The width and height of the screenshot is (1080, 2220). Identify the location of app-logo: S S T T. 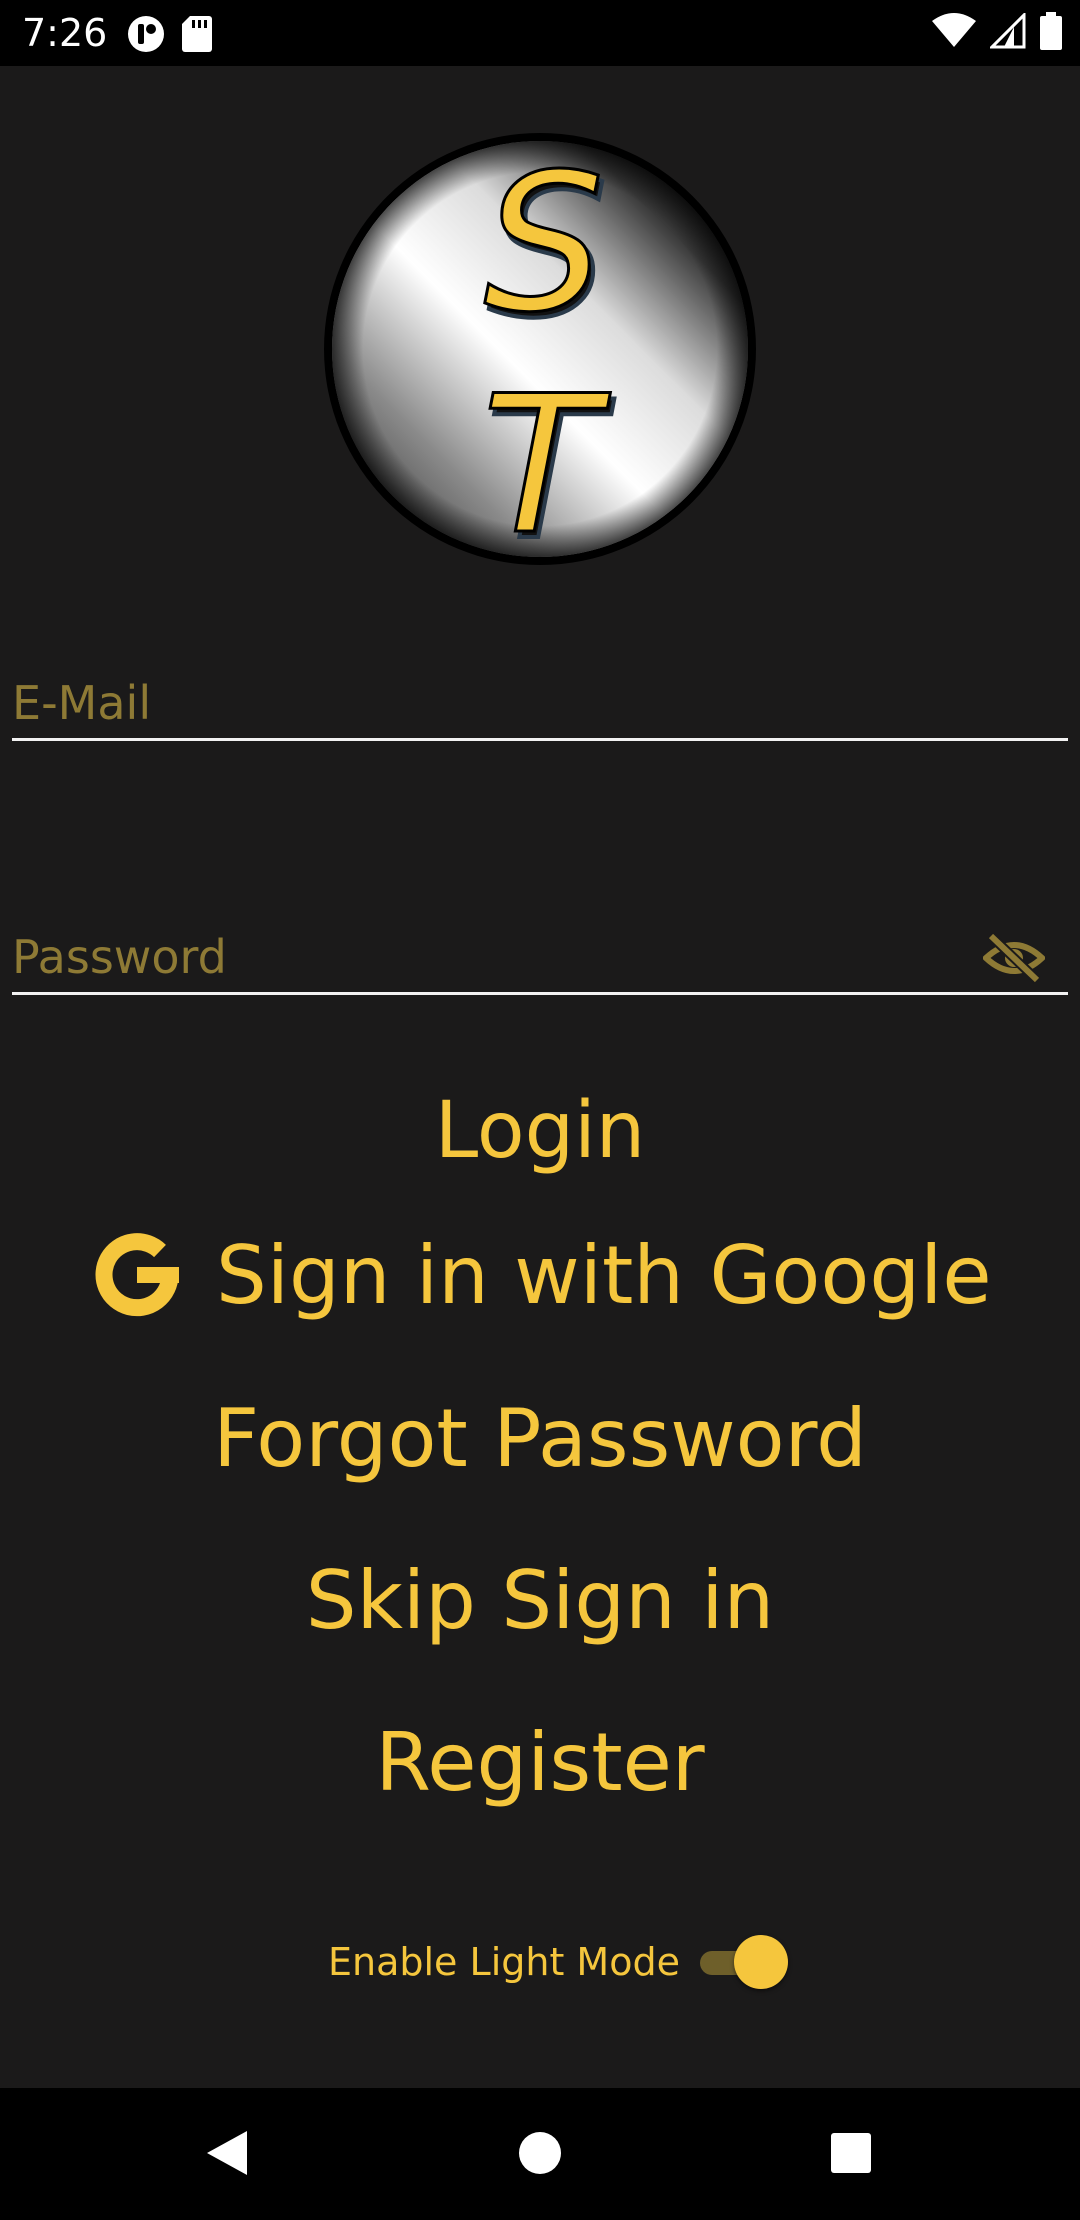
(540, 357).